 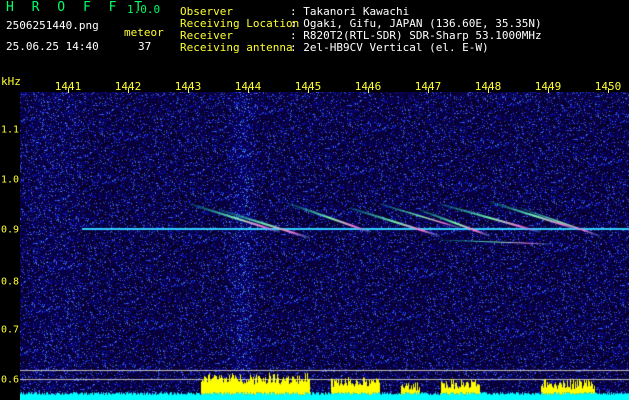 I want to click on freq-tick-label: 0.7, so click(x=10, y=330).